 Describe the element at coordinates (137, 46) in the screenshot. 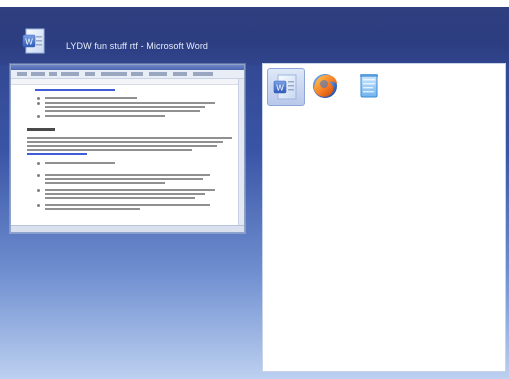

I see `window-title: LYDW fun stuff rtf - Microsoft Word` at that location.